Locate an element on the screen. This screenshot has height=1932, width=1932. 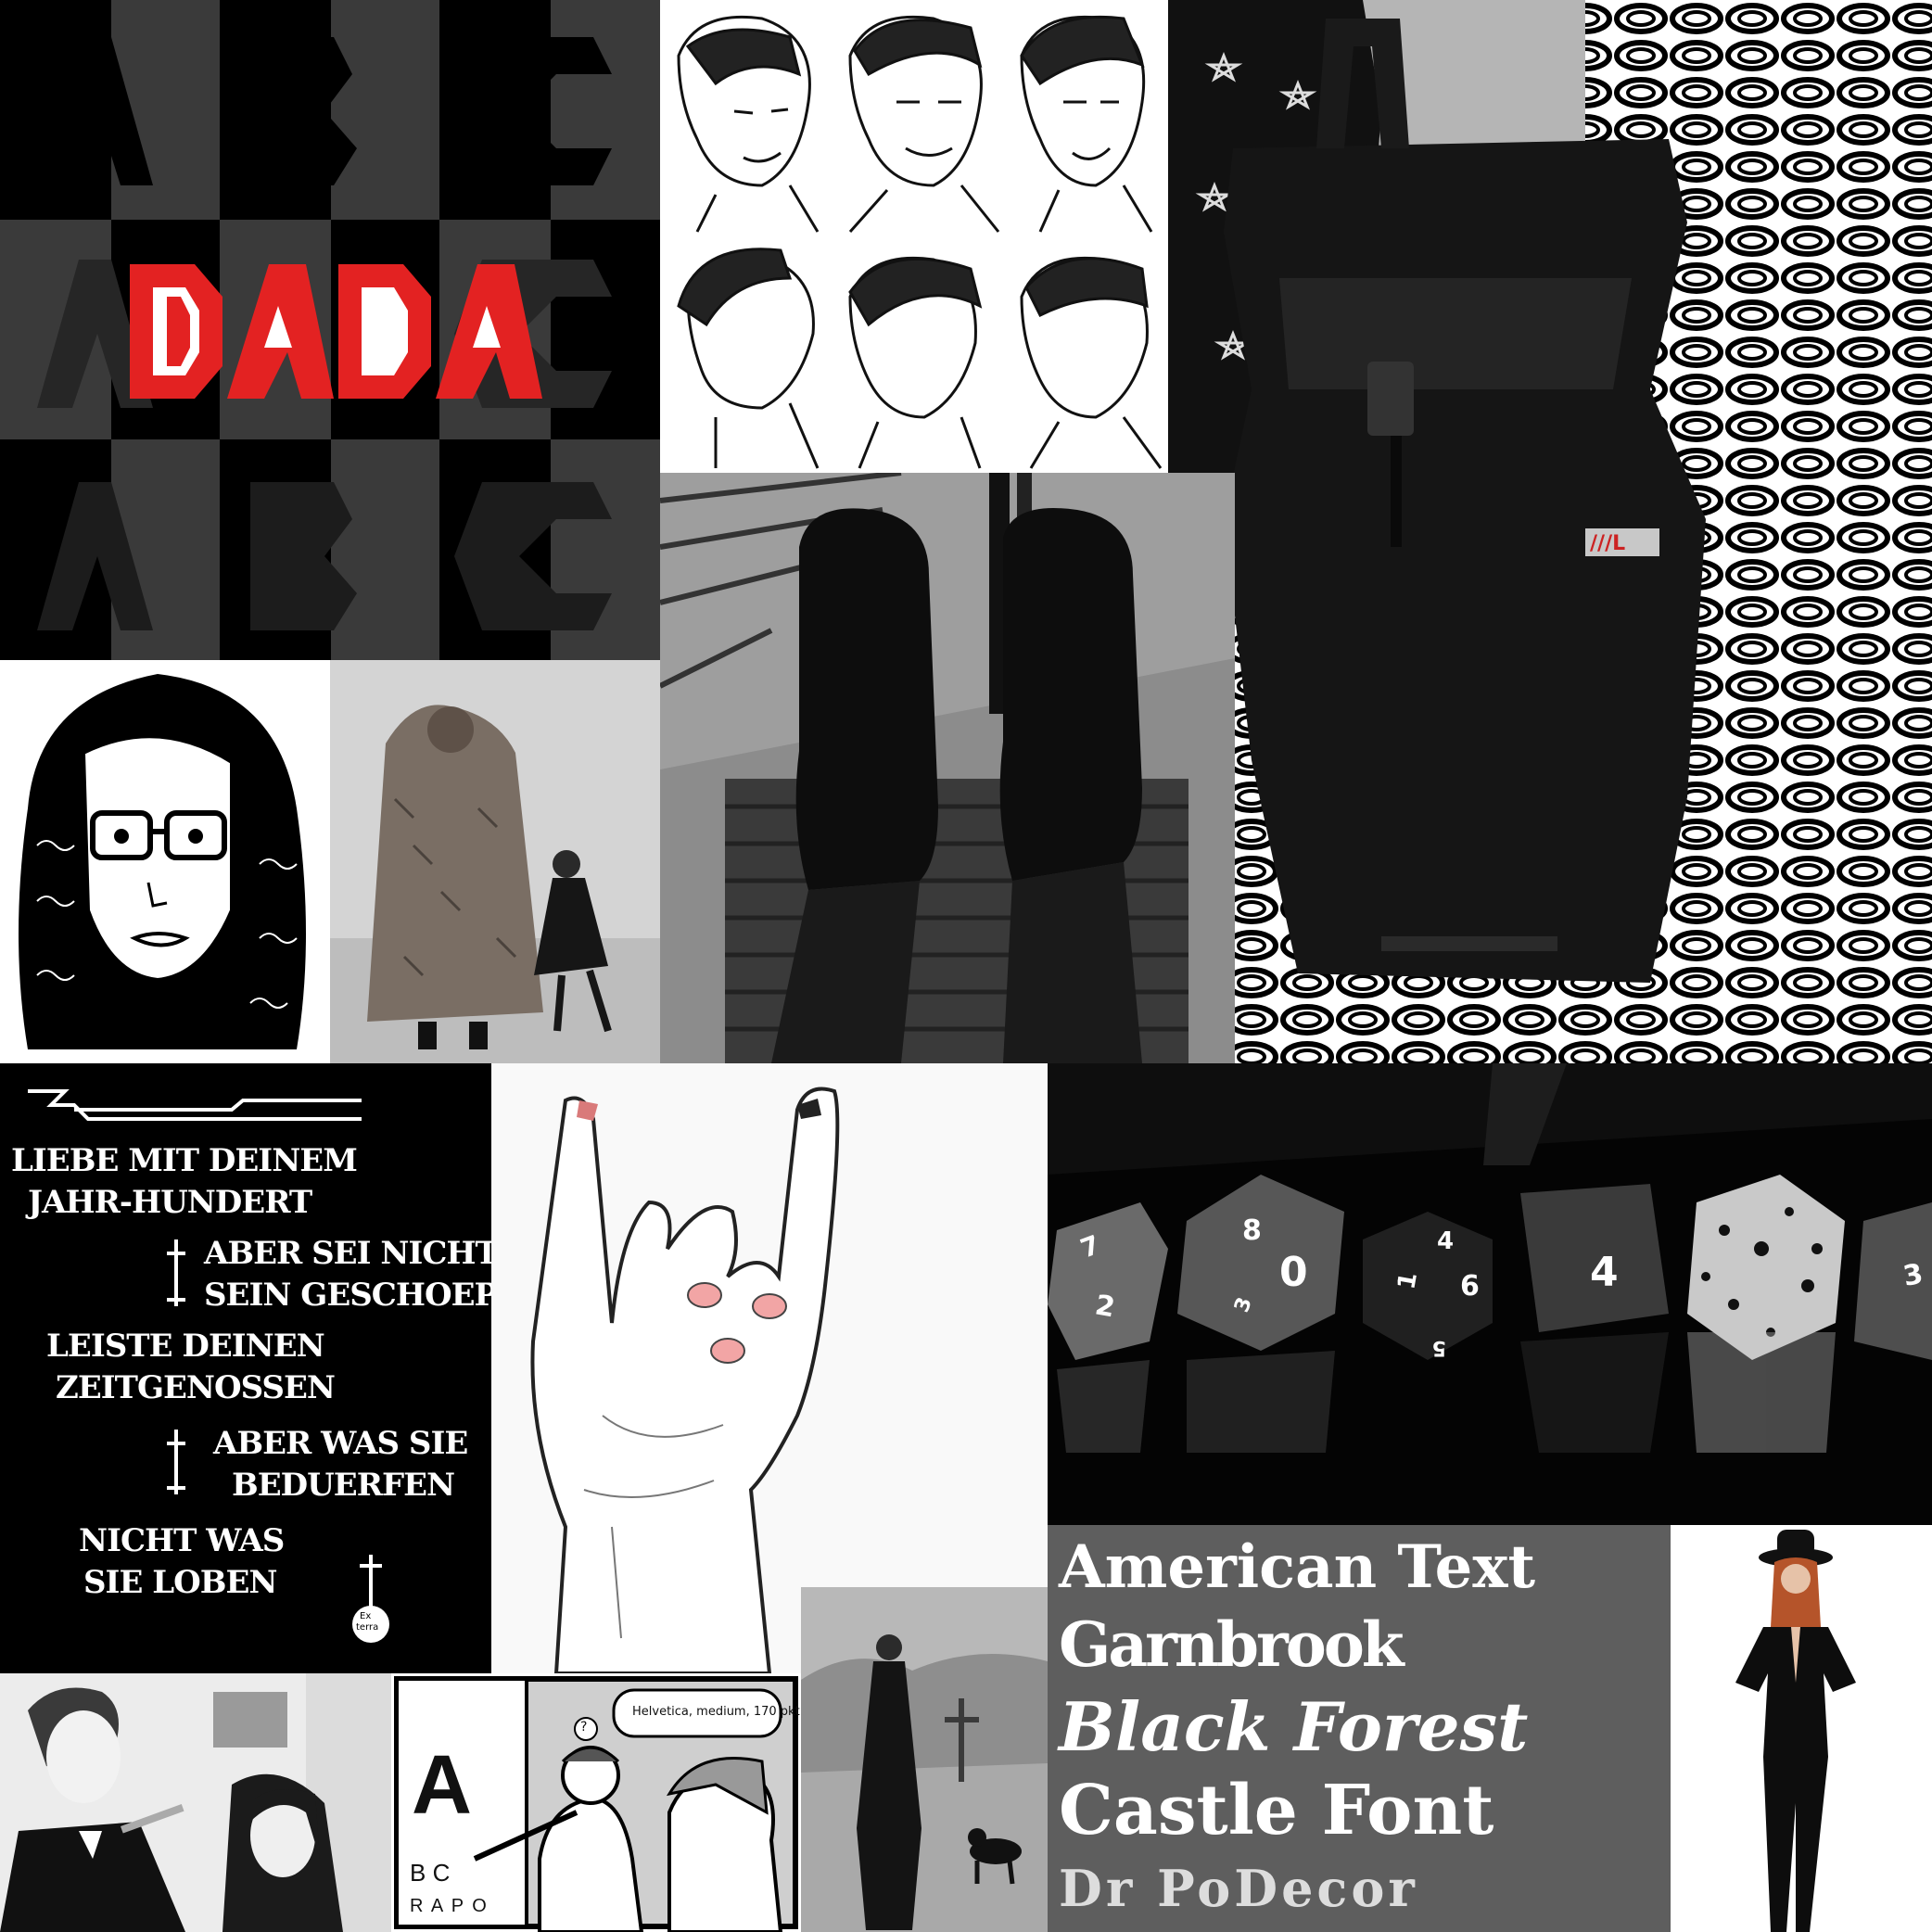
couple-photo is located at coordinates (195, 1802).